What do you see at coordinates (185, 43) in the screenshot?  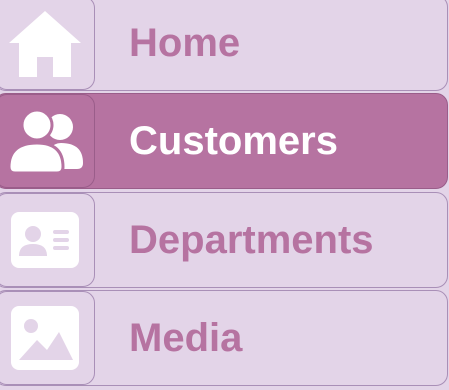 I see `menu-item-label: Home` at bounding box center [185, 43].